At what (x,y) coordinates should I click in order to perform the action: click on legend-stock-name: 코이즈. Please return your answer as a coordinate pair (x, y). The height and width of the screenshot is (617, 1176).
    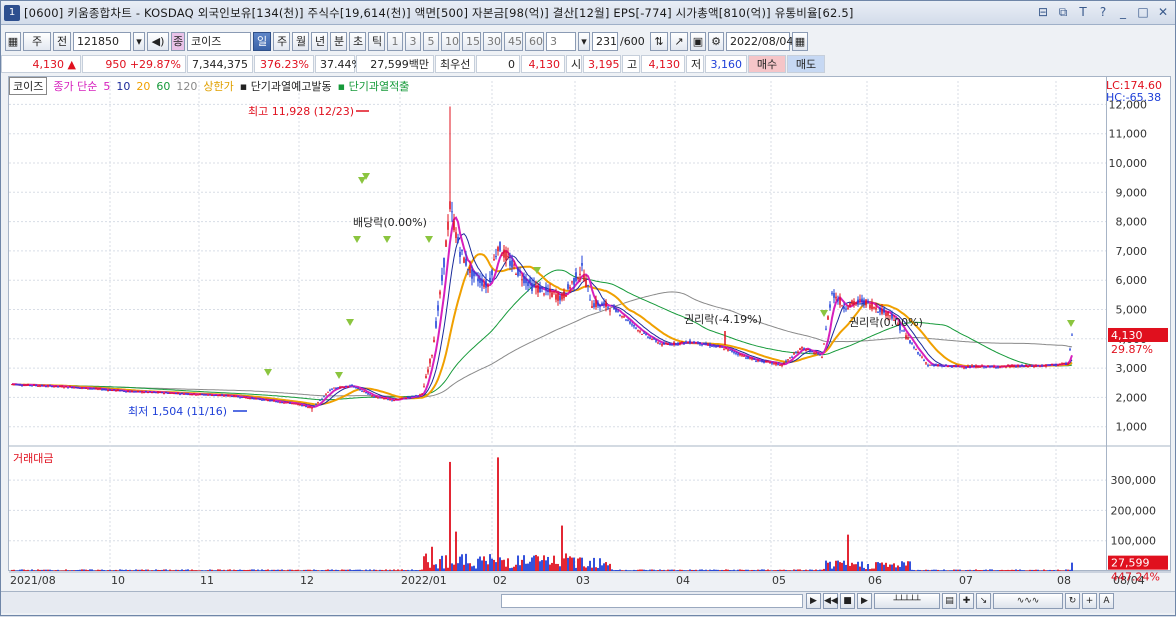
    Looking at the image, I should click on (28, 86).